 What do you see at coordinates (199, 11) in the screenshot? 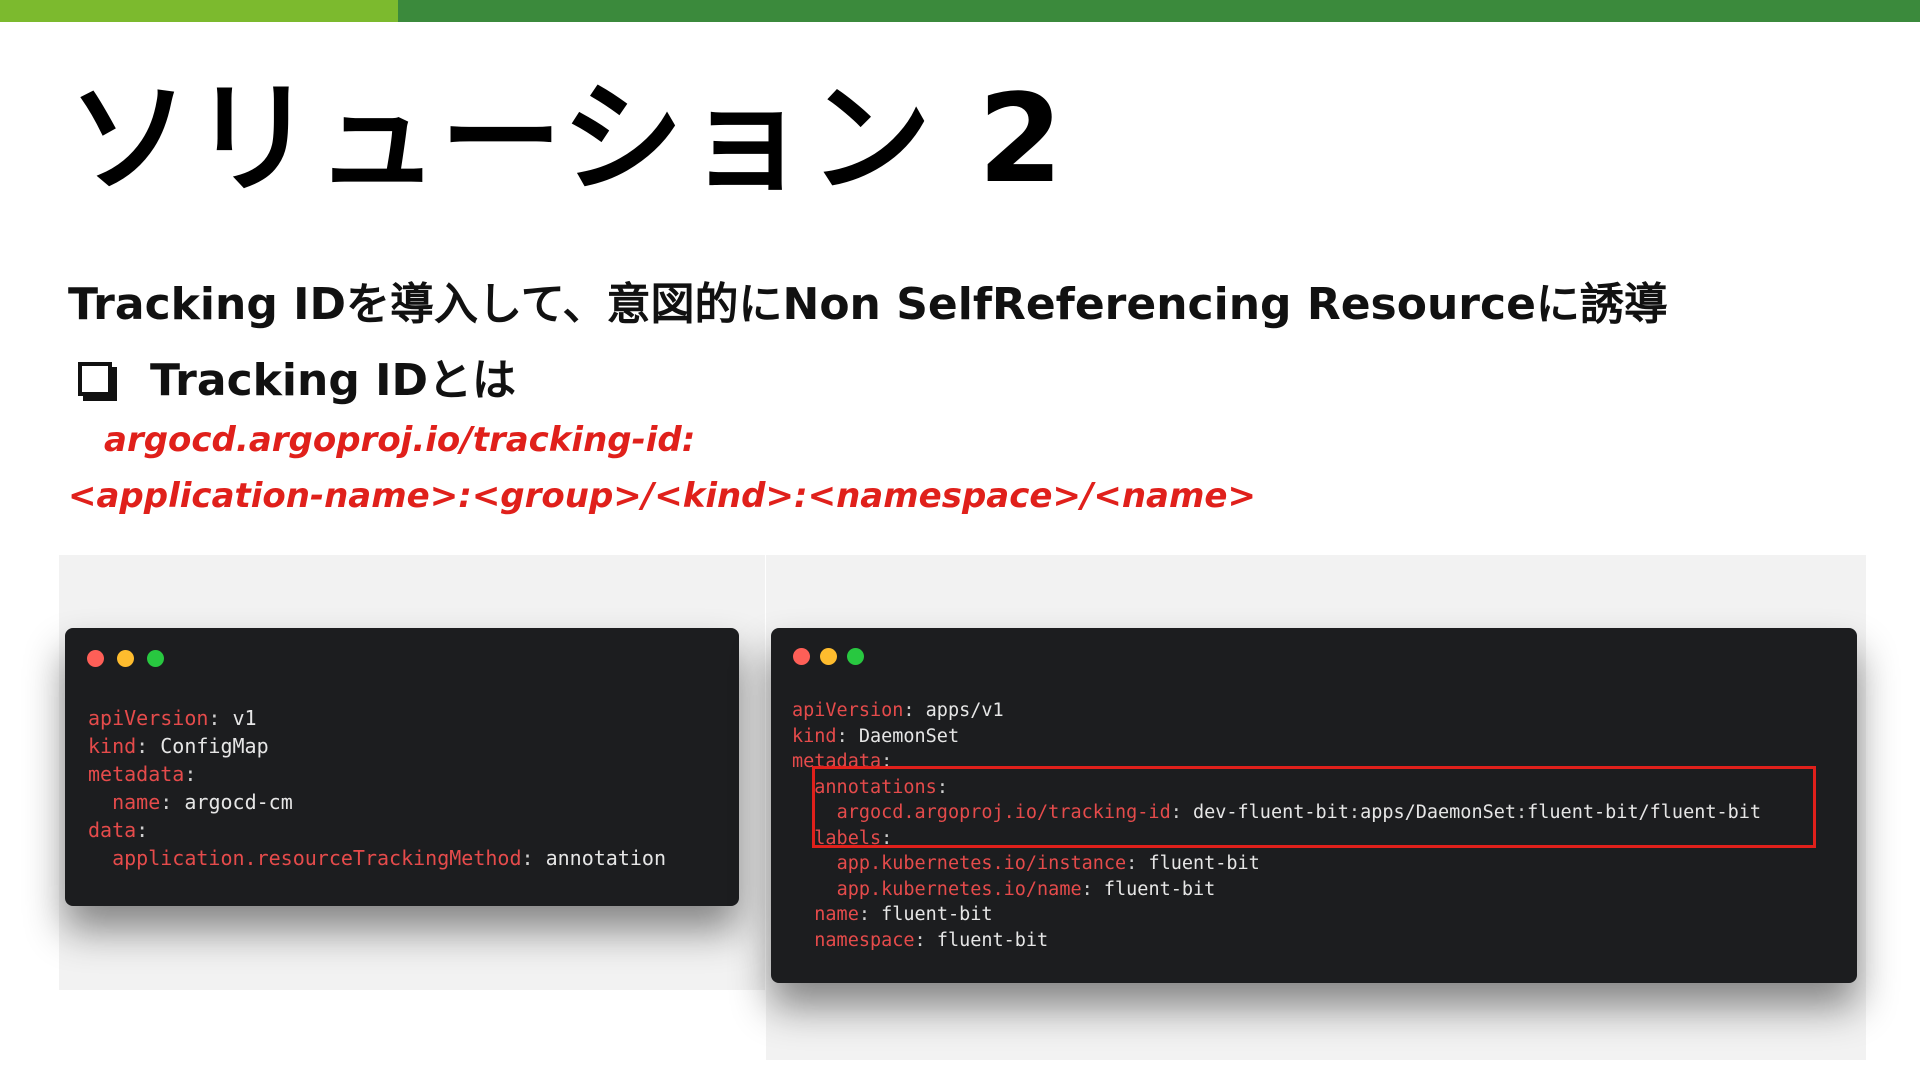
I see `top-accent-bar-light` at bounding box center [199, 11].